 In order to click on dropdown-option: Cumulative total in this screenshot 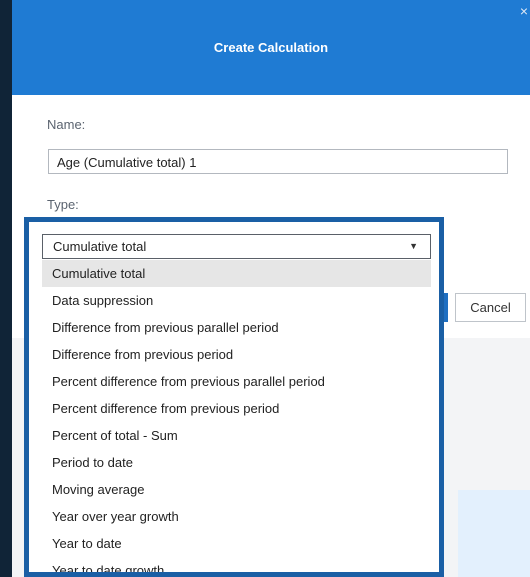, I will do `click(236, 273)`.